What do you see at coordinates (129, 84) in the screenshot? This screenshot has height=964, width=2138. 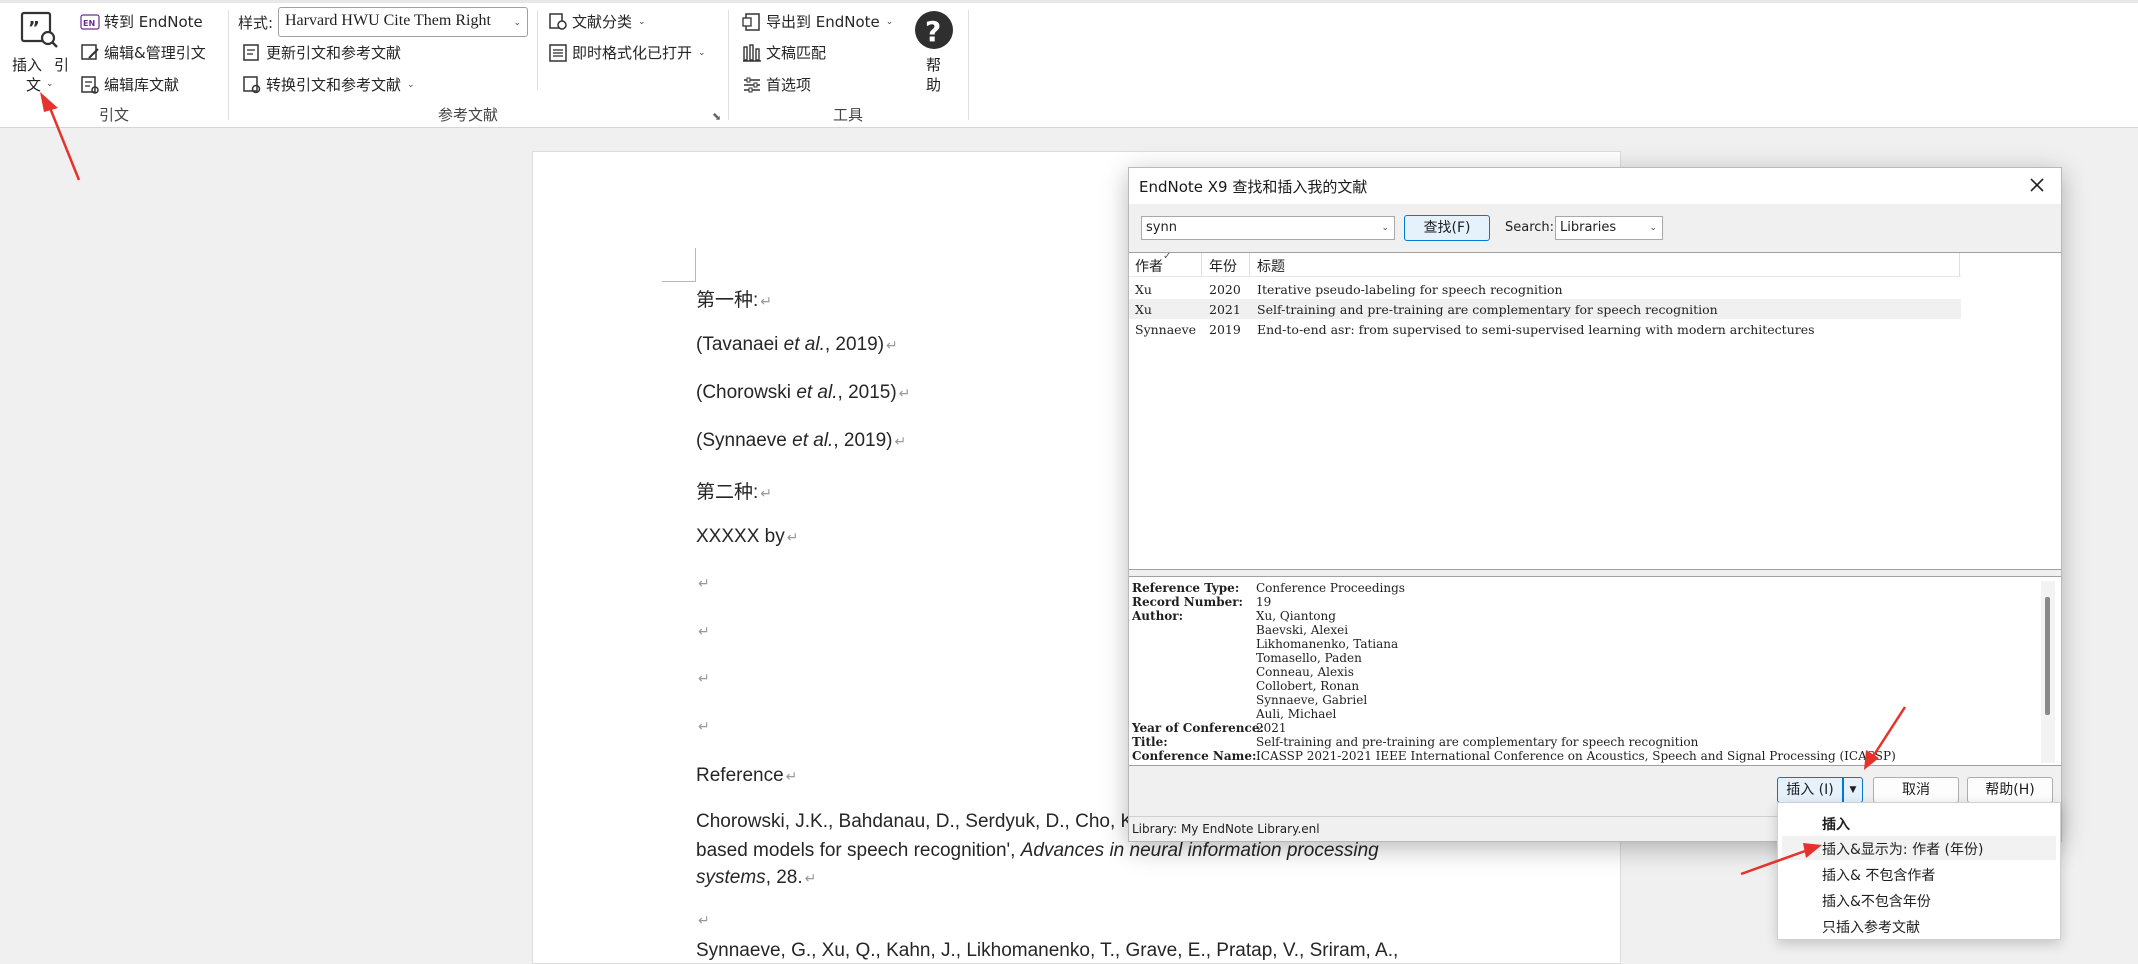 I see `edit-library-reference-button: 编辑库文献` at bounding box center [129, 84].